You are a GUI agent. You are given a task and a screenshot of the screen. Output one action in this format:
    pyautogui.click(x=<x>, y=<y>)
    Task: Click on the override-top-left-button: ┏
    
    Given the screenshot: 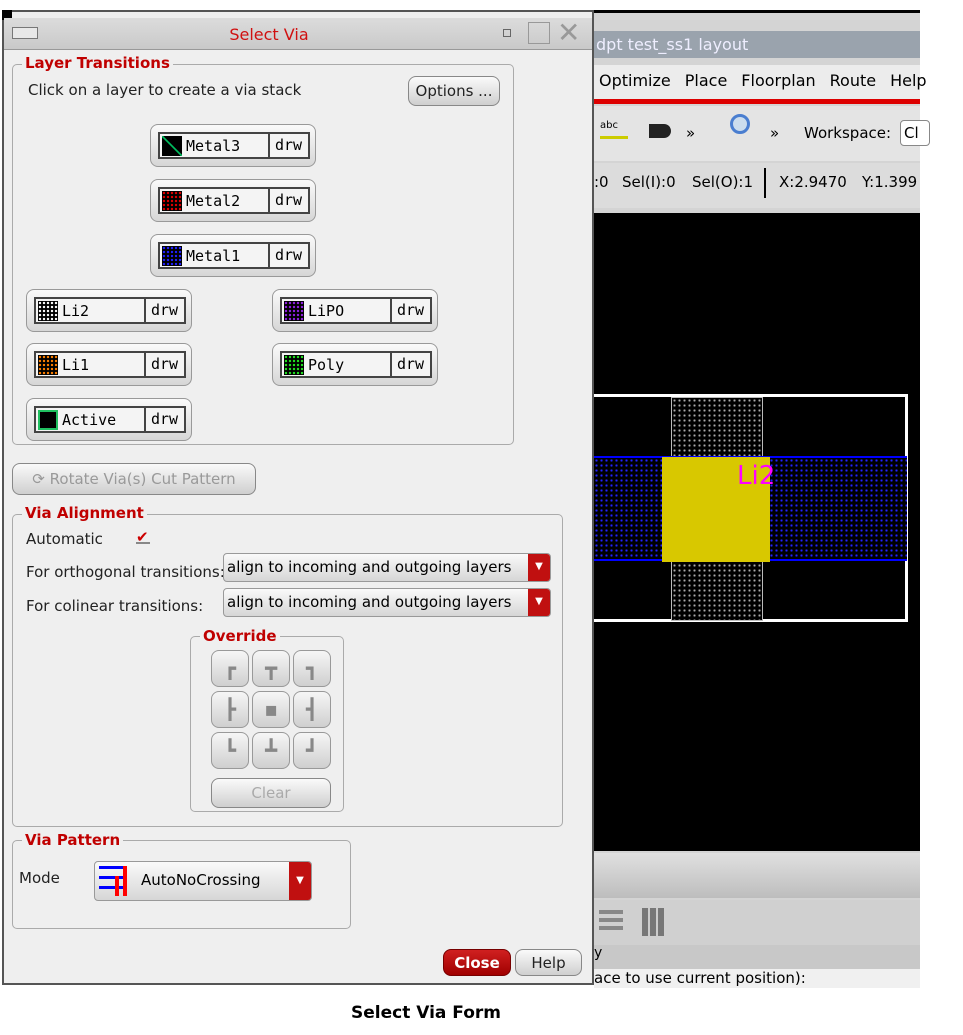 What is the action you would take?
    pyautogui.click(x=230, y=668)
    